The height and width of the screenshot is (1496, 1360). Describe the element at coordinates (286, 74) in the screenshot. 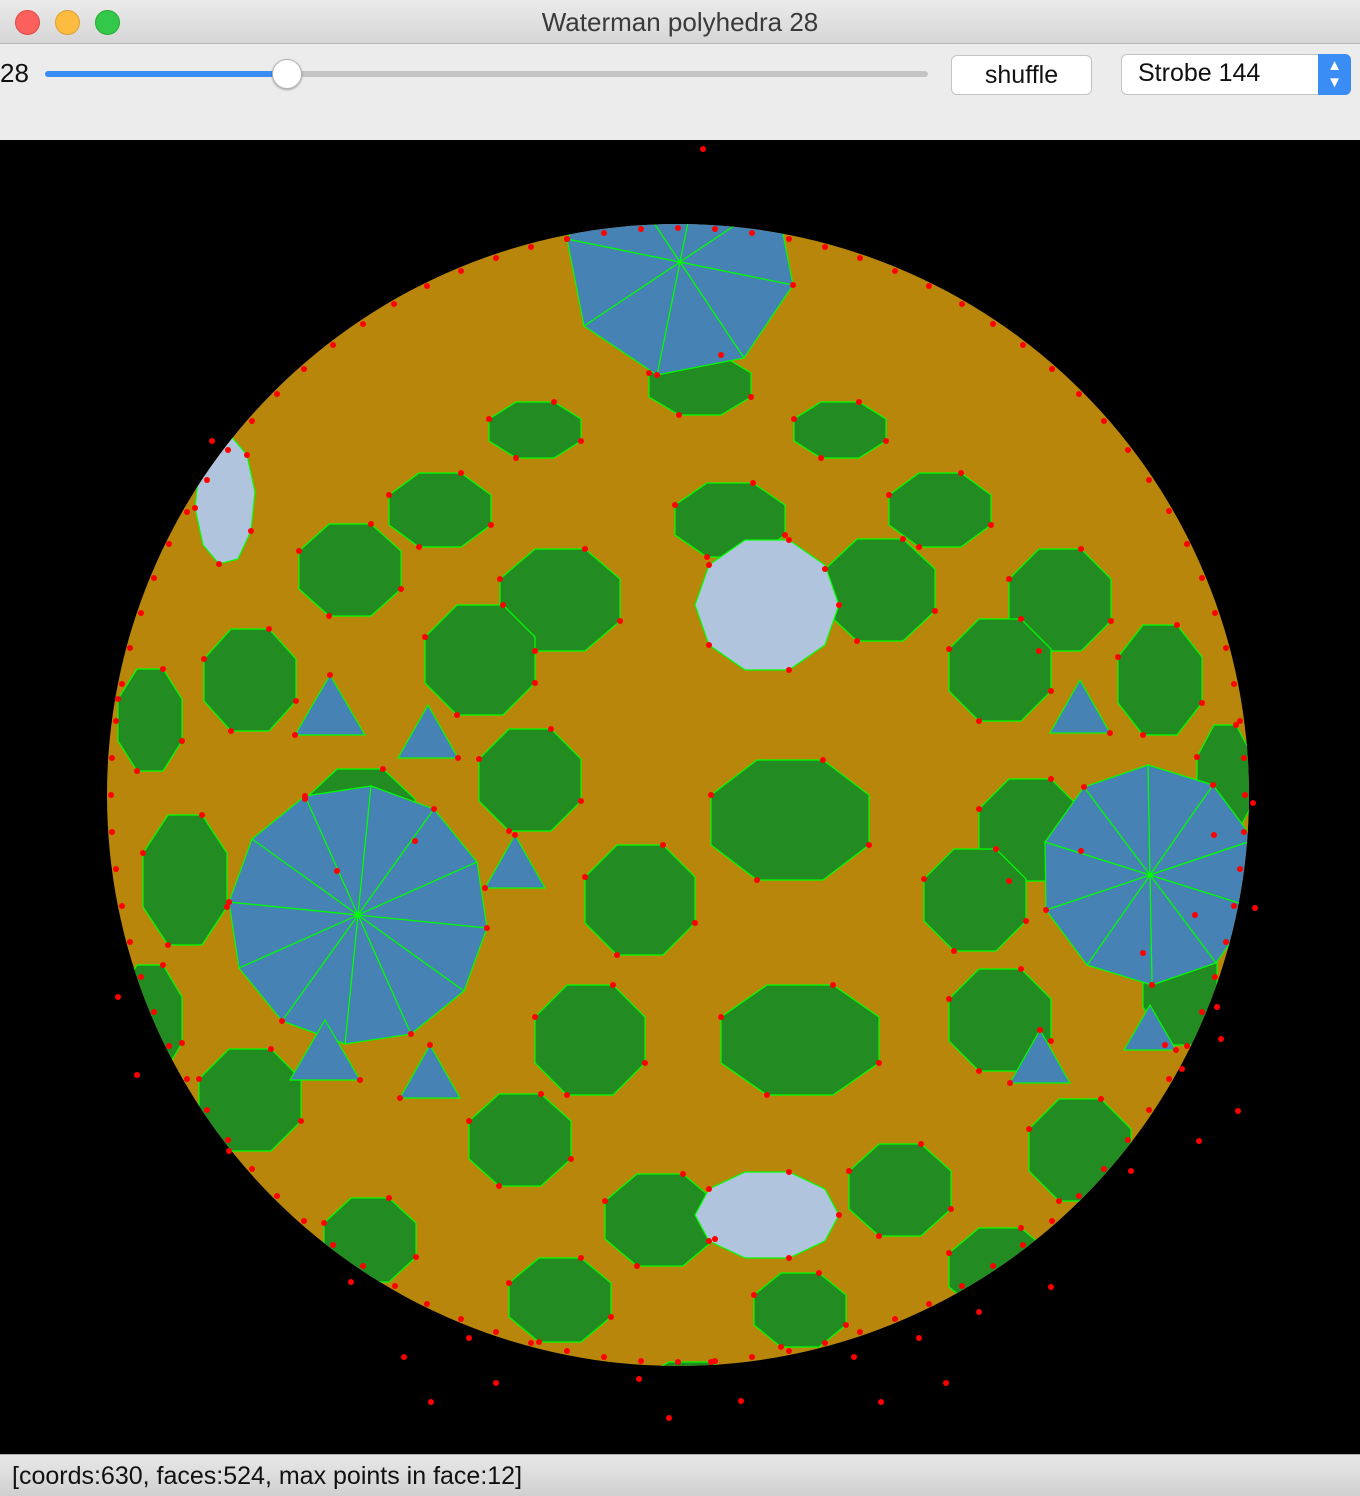

I see `slider-thumb` at that location.